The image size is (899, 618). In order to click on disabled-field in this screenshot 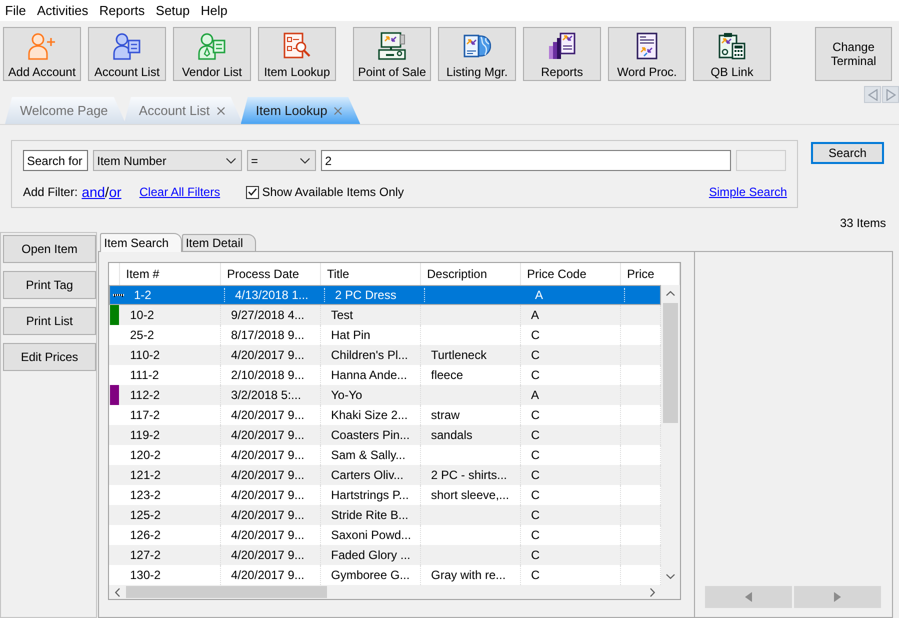, I will do `click(761, 160)`.